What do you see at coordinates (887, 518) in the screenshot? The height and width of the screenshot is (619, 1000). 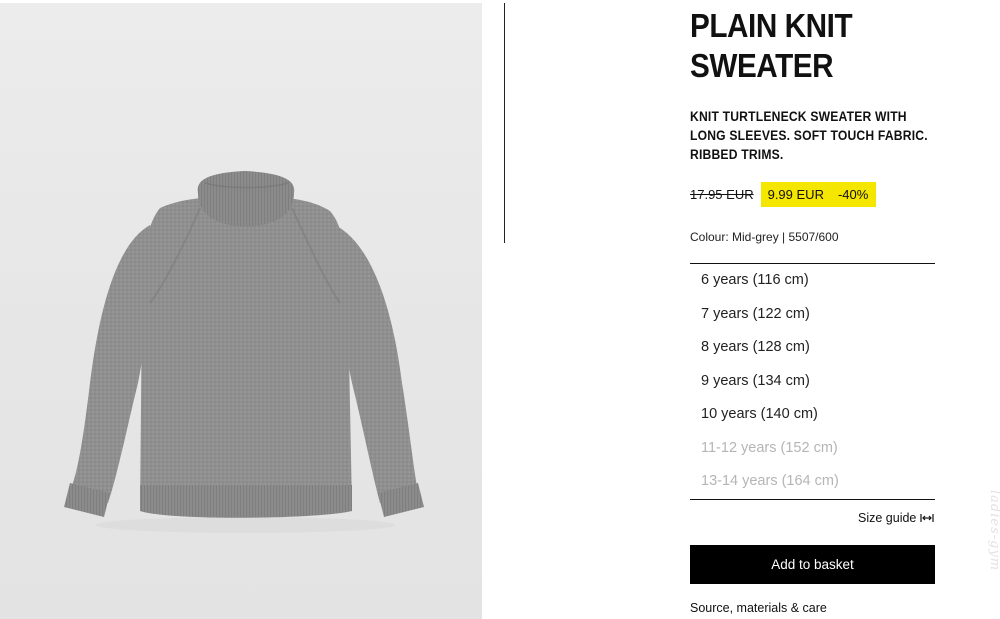 I see `size-guide-label: Size guide` at bounding box center [887, 518].